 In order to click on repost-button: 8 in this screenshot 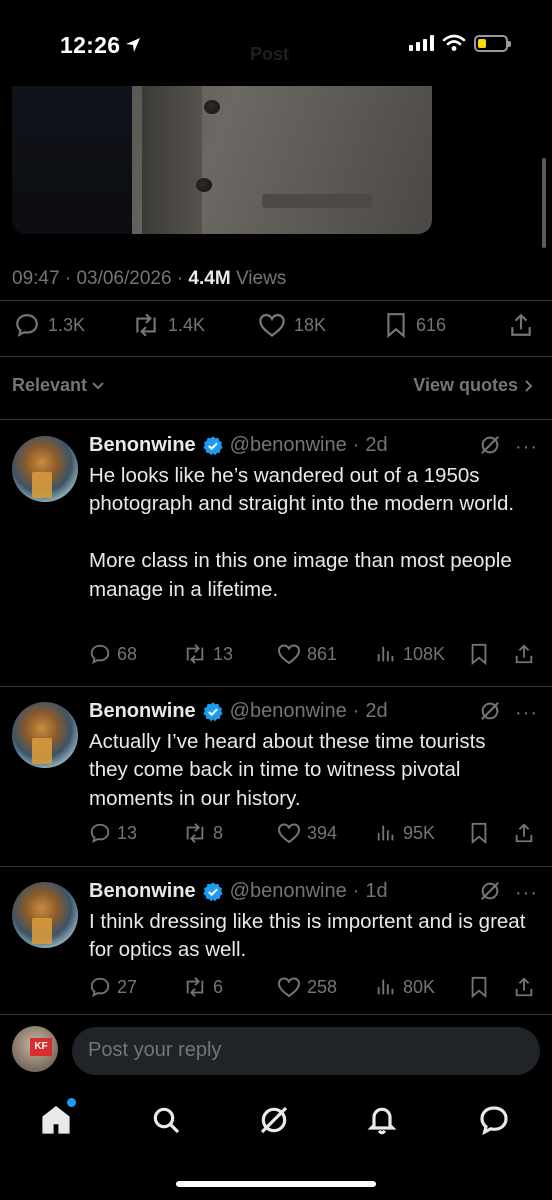, I will do `click(203, 833)`.